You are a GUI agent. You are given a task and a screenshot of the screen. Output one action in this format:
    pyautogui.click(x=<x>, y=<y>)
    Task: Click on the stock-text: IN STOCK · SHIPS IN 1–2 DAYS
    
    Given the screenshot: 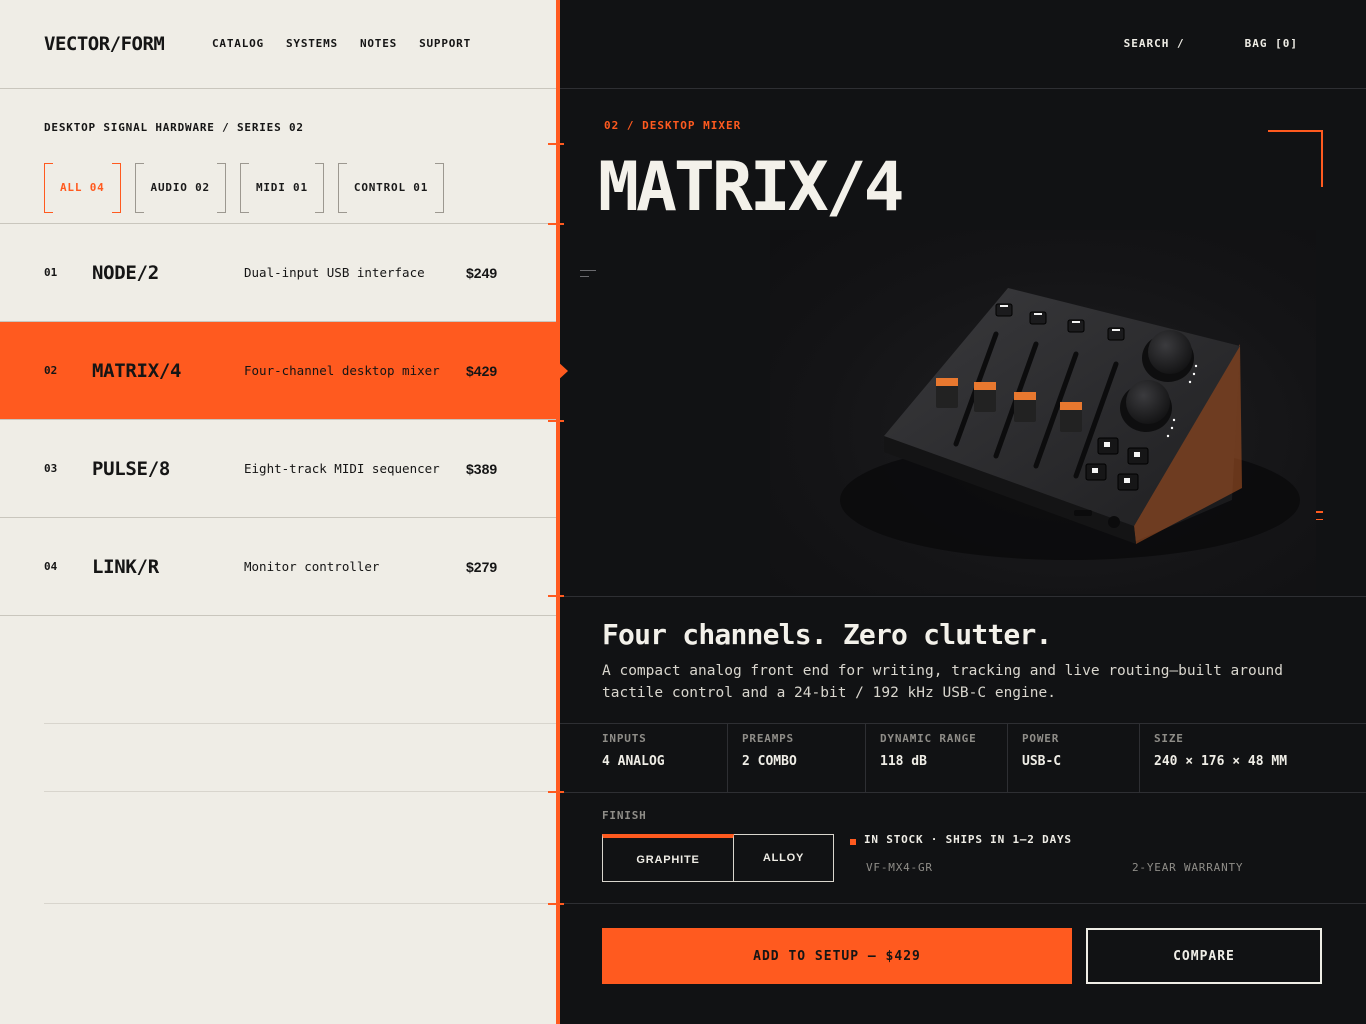 What is the action you would take?
    pyautogui.click(x=968, y=839)
    